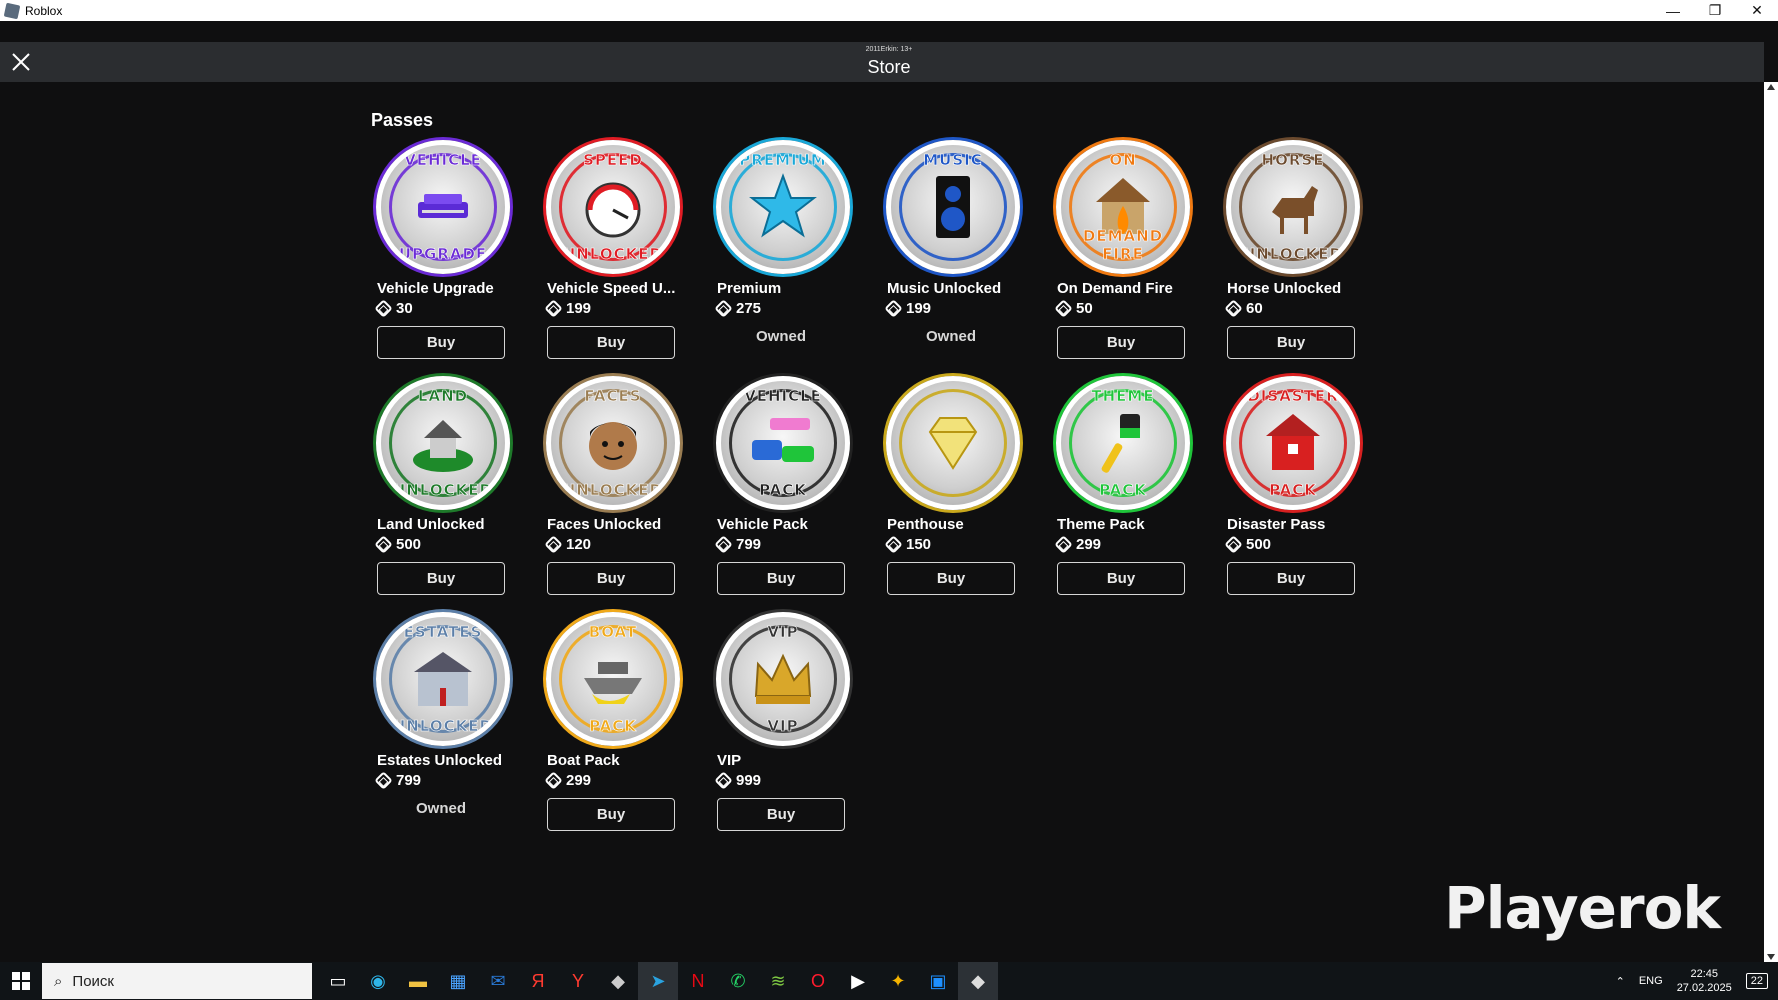  I want to click on media-player-icon: ▶, so click(858, 981).